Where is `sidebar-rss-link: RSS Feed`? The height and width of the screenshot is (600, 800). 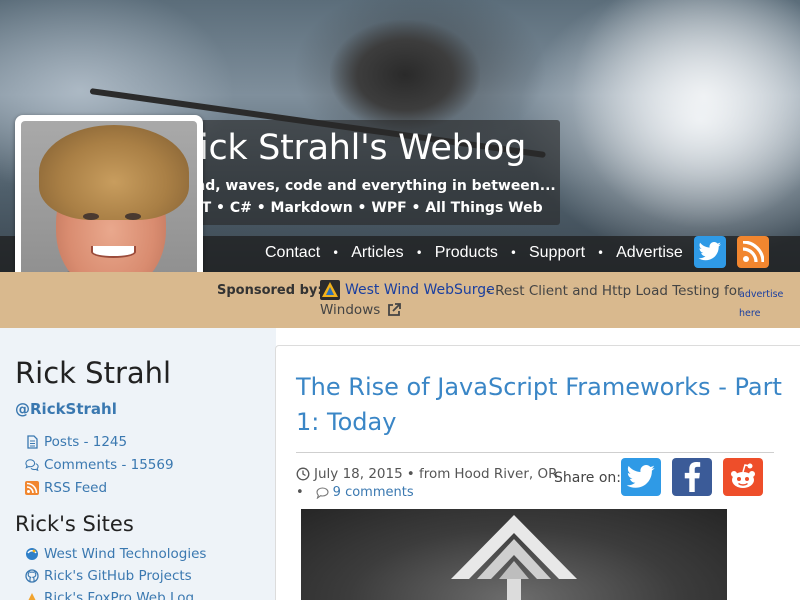
sidebar-rss-link: RSS Feed is located at coordinates (66, 488).